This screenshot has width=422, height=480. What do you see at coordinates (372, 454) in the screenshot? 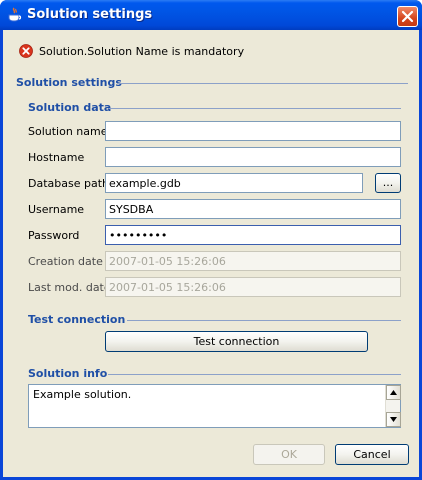
I see `cancel-button: Cancel` at bounding box center [372, 454].